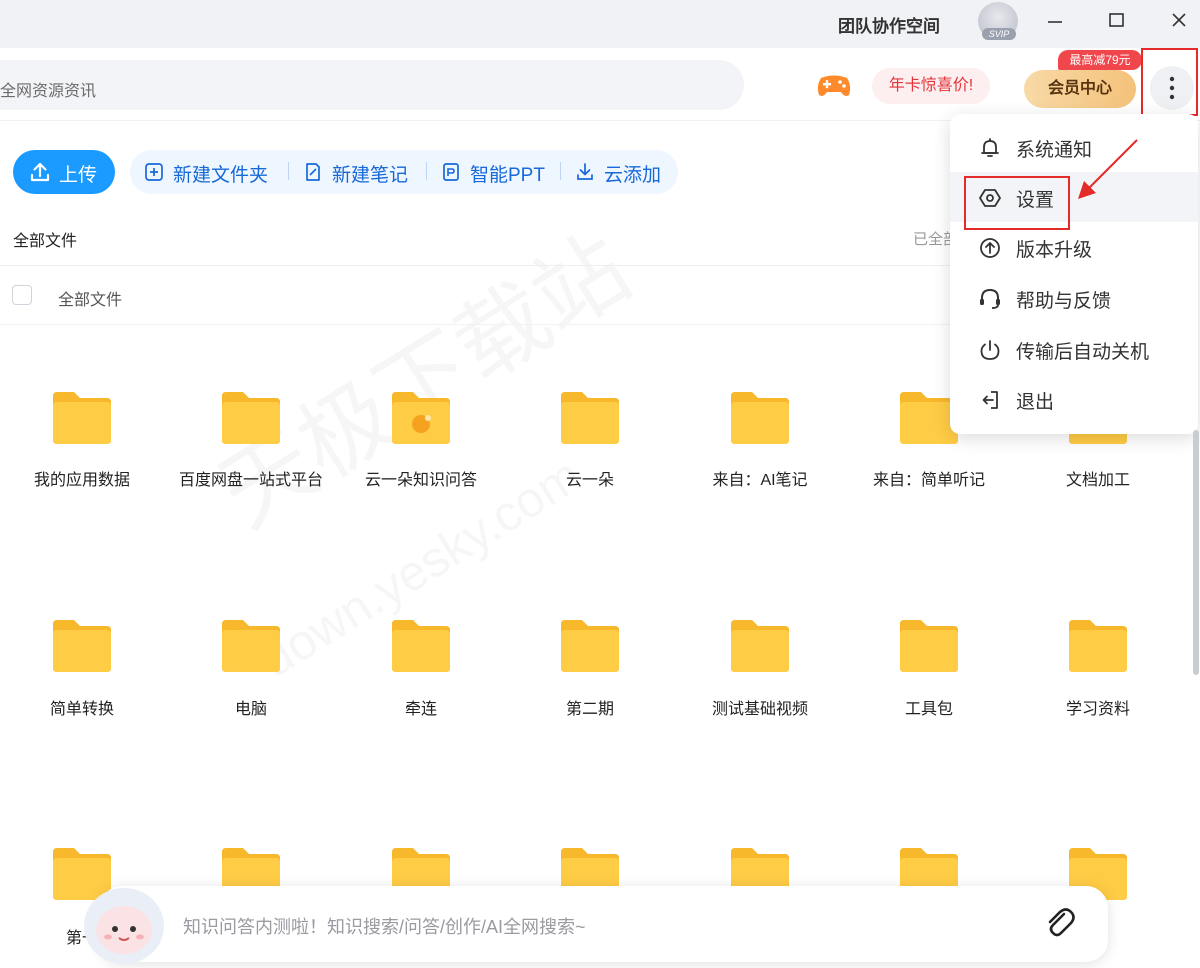 The height and width of the screenshot is (968, 1200). What do you see at coordinates (40, 172) in the screenshot?
I see `upload-icon` at bounding box center [40, 172].